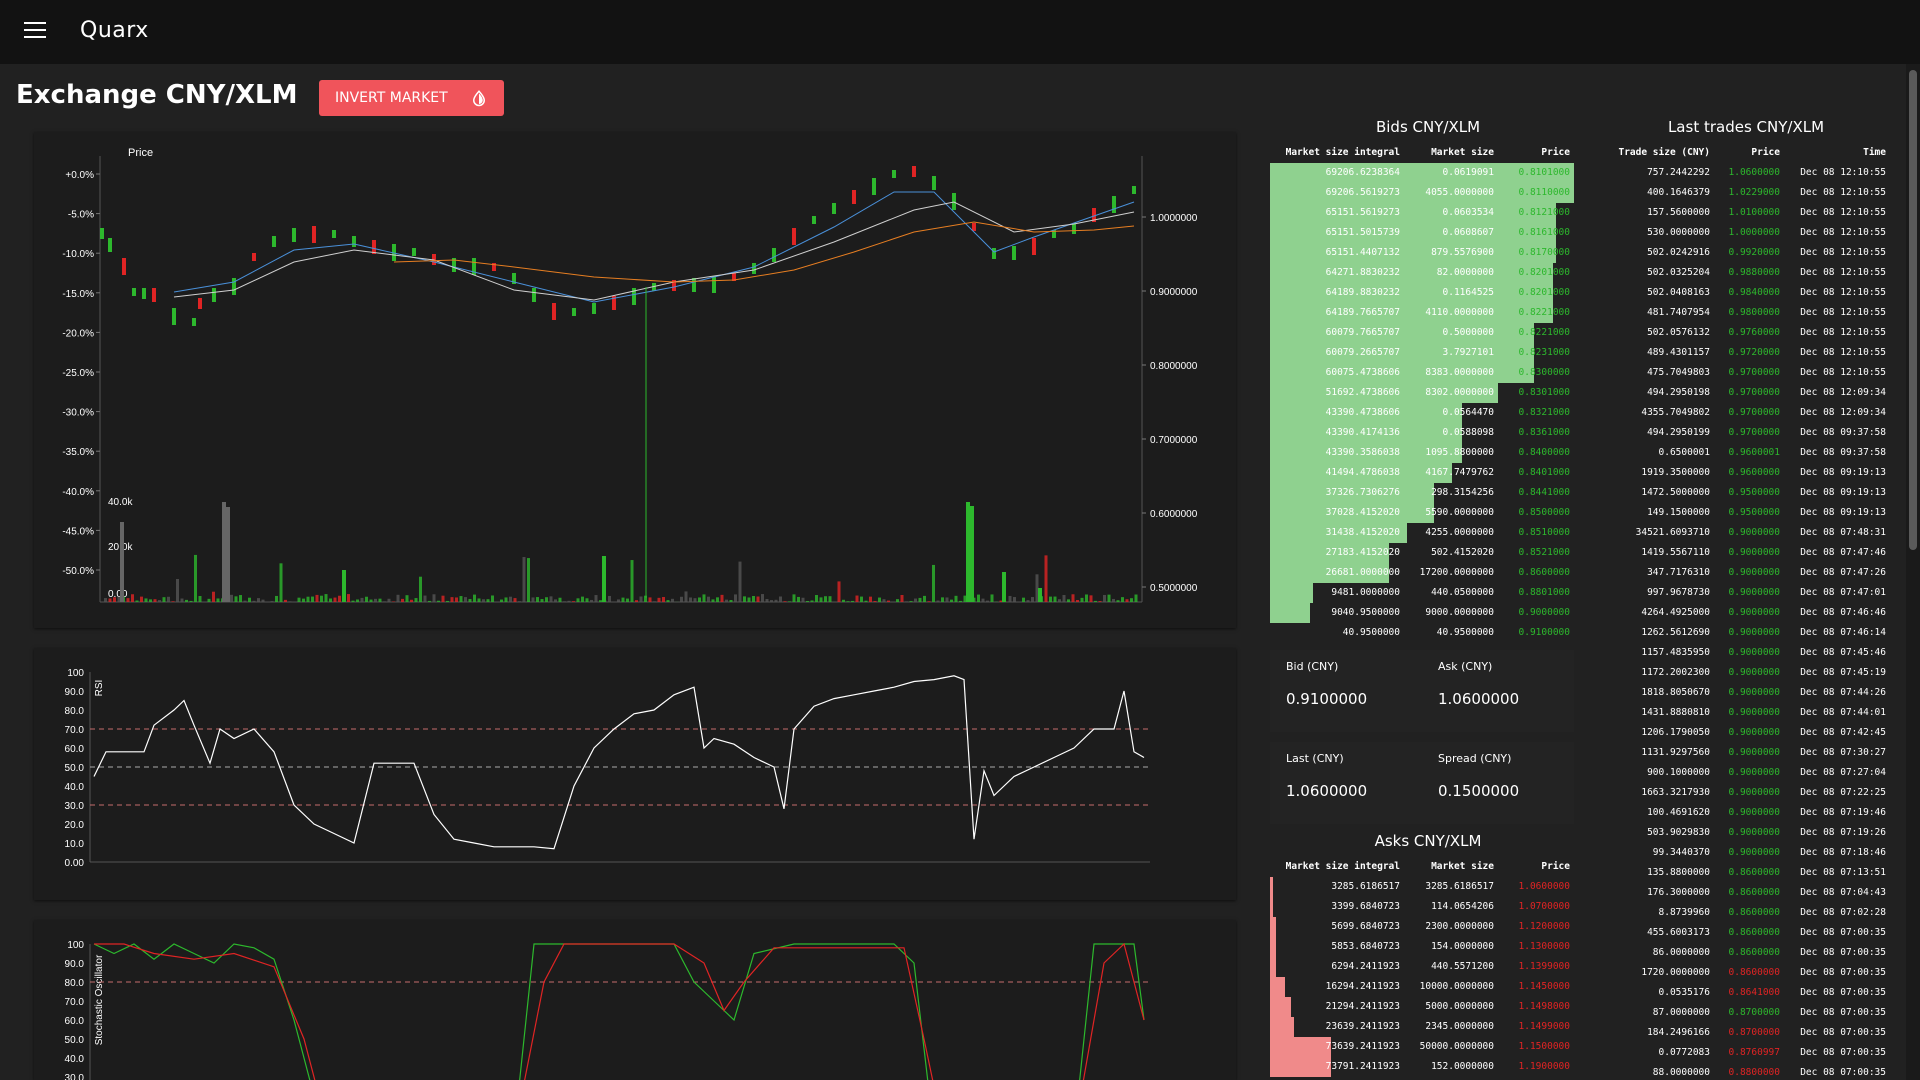 The image size is (1920, 1080). Describe the element at coordinates (1913, 310) in the screenshot. I see `scrollbar-thumb` at that location.